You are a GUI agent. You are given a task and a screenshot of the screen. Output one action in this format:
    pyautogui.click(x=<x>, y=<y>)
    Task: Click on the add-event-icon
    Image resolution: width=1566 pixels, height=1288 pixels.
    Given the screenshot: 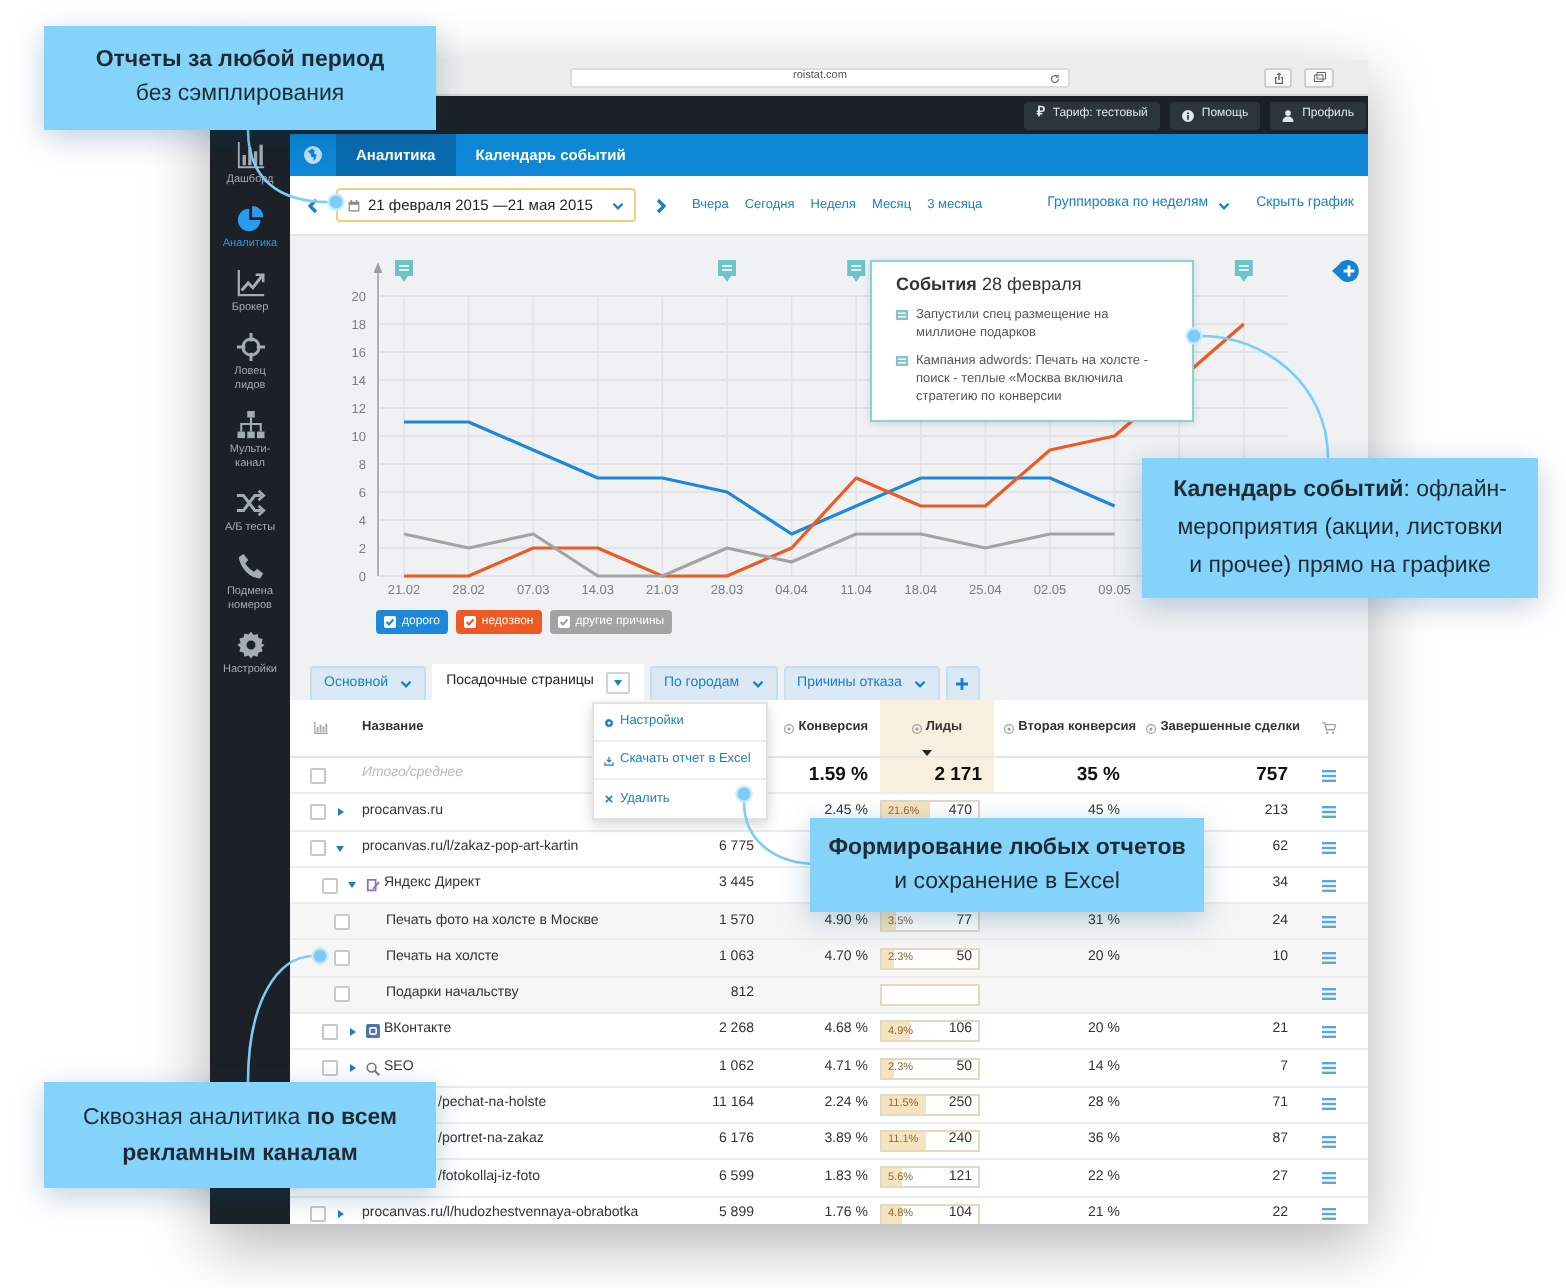 What is the action you would take?
    pyautogui.click(x=1346, y=271)
    